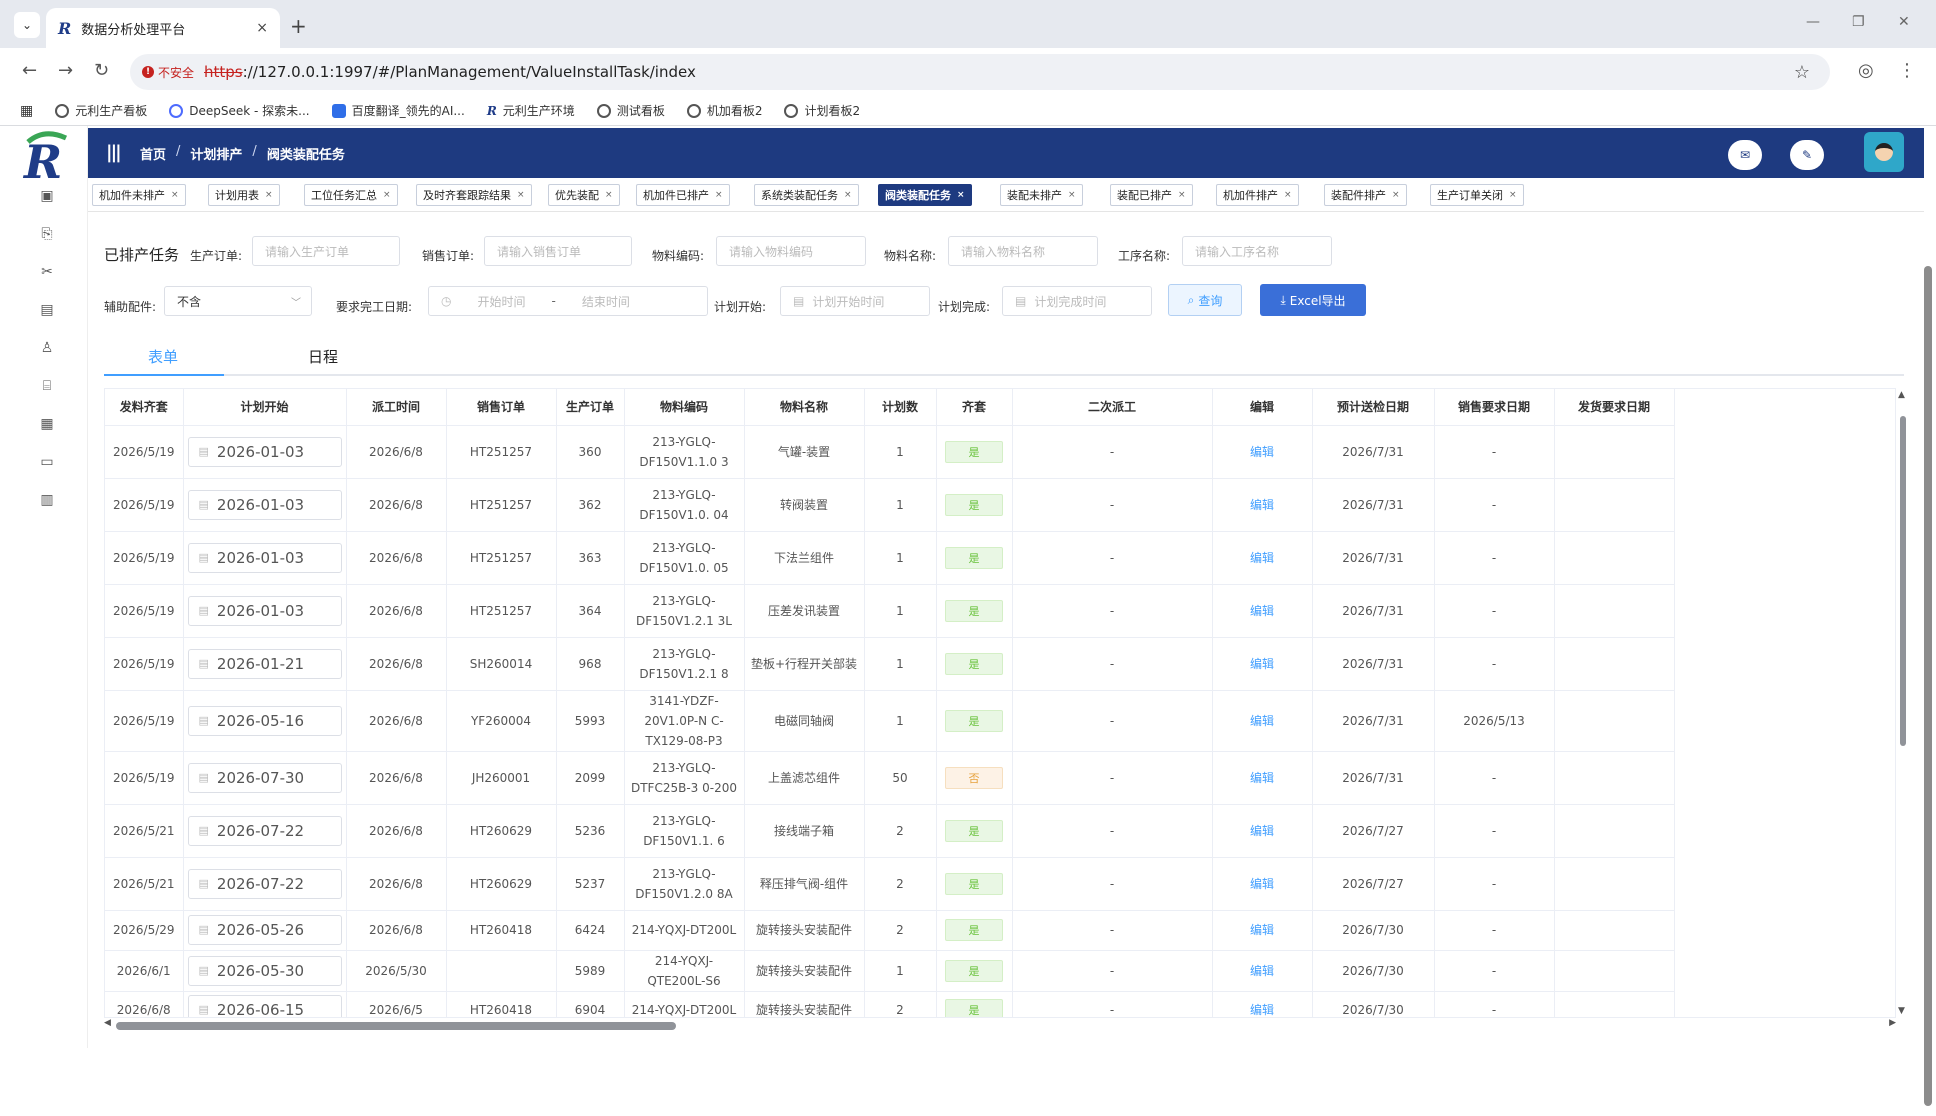 The width and height of the screenshot is (1936, 1116). Describe the element at coordinates (1807, 155) in the screenshot. I see `edit-icon: ✎` at that location.